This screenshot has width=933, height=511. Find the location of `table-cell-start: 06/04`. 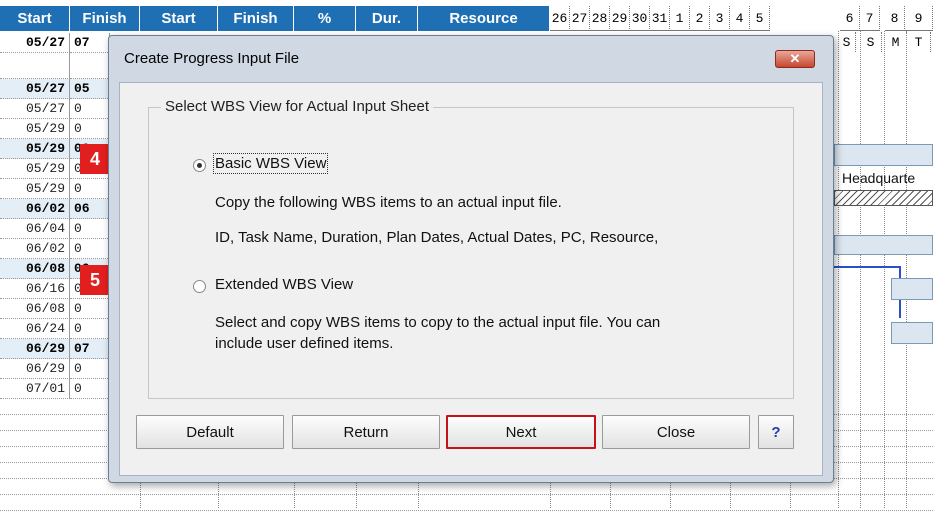

table-cell-start: 06/04 is located at coordinates (35, 229).